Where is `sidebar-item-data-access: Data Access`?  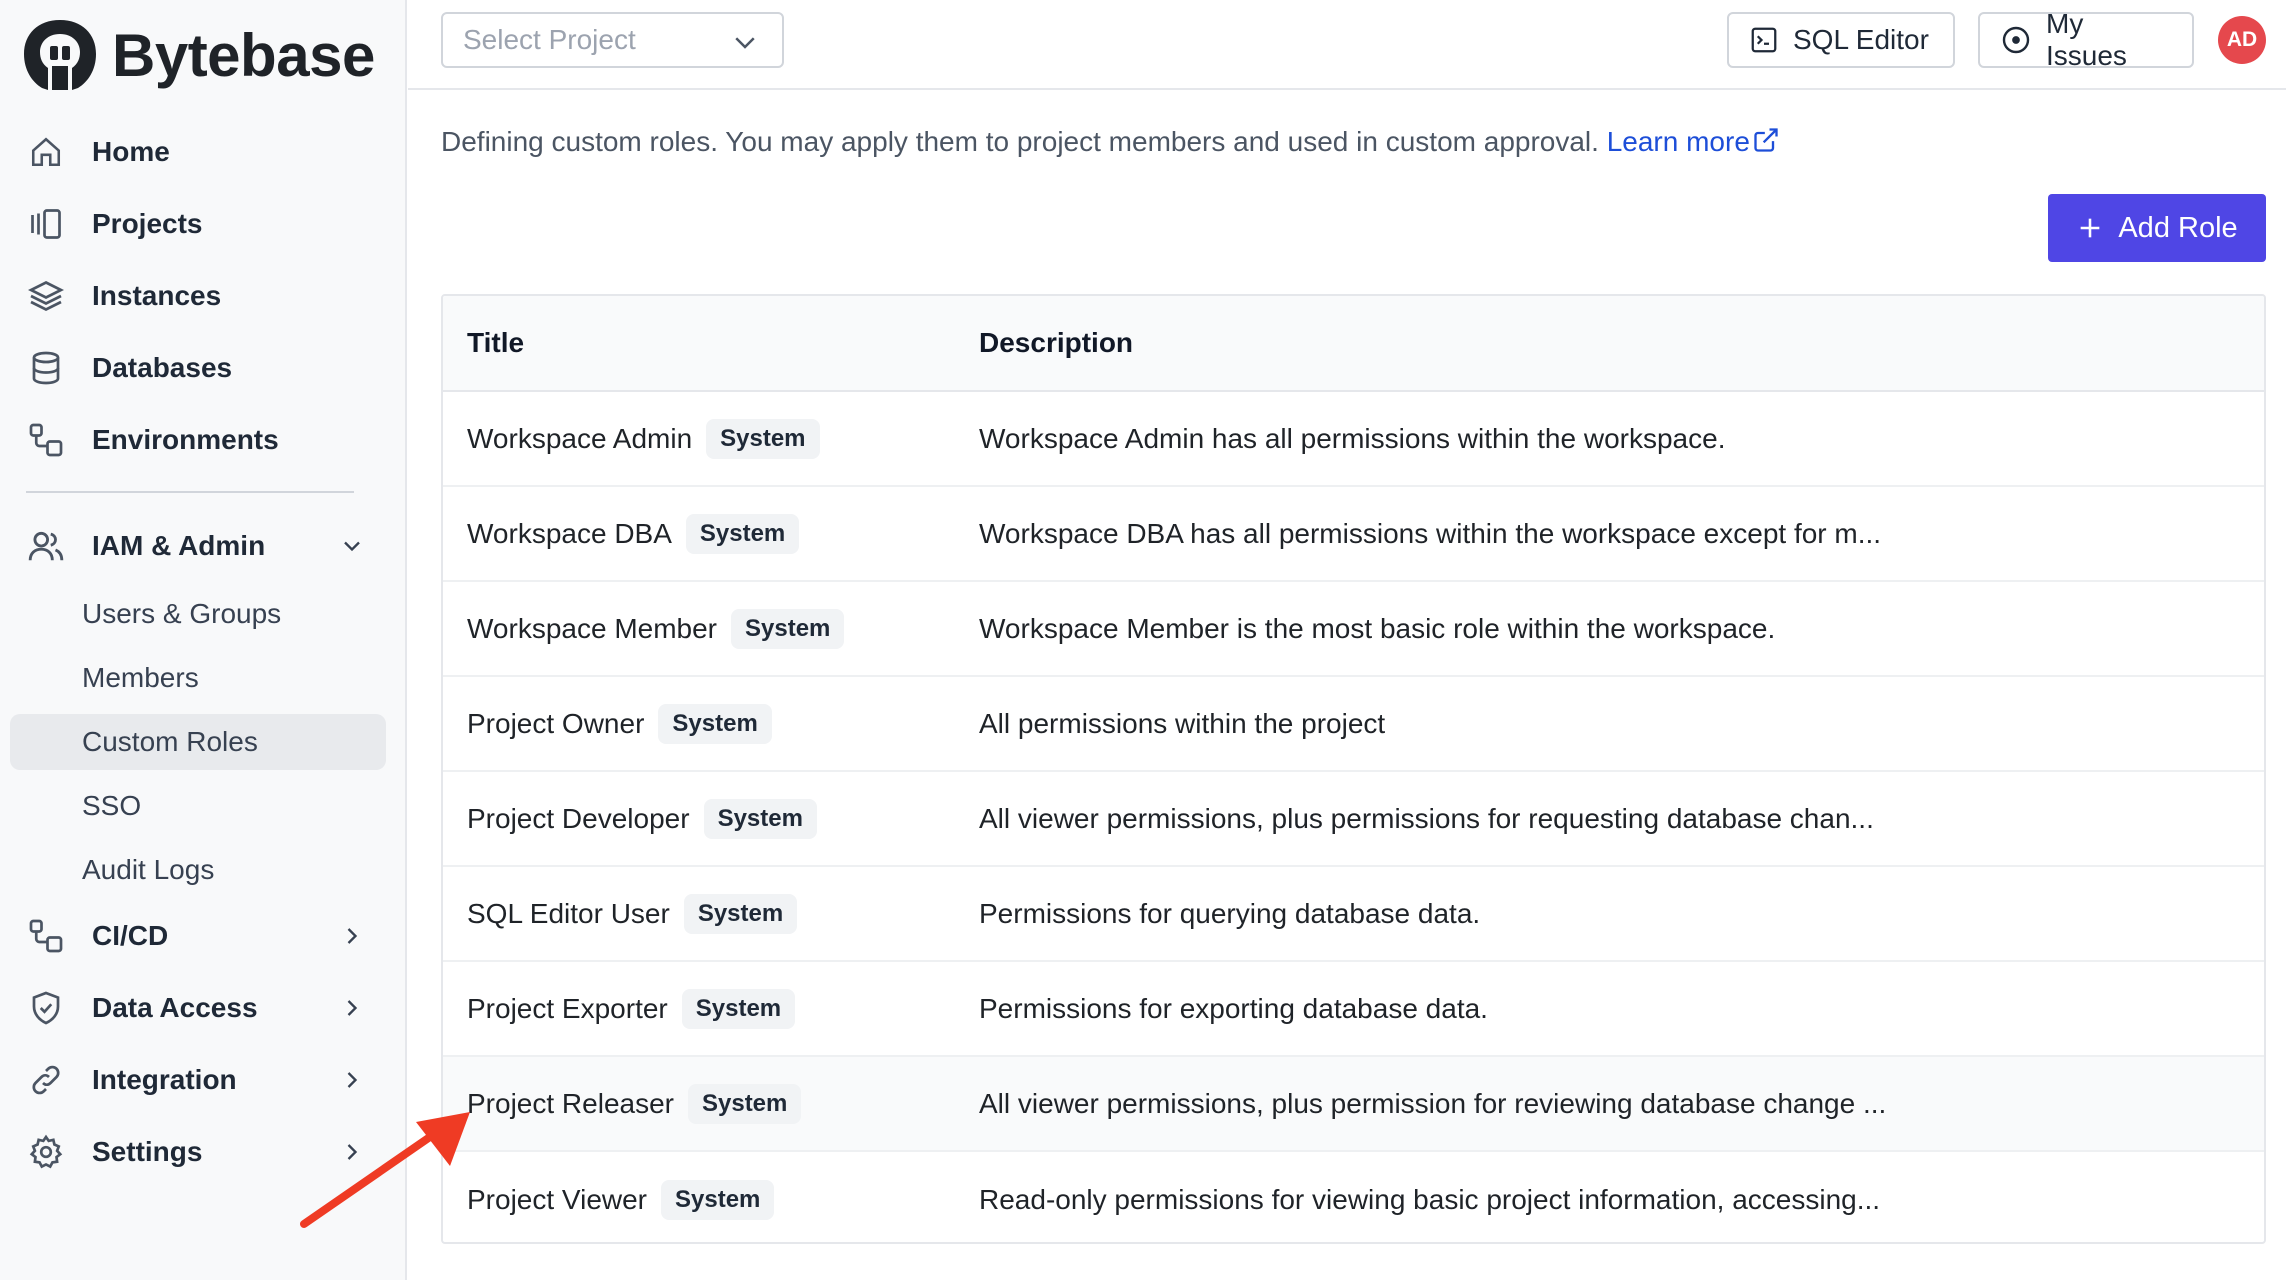 sidebar-item-data-access: Data Access is located at coordinates (198, 1008).